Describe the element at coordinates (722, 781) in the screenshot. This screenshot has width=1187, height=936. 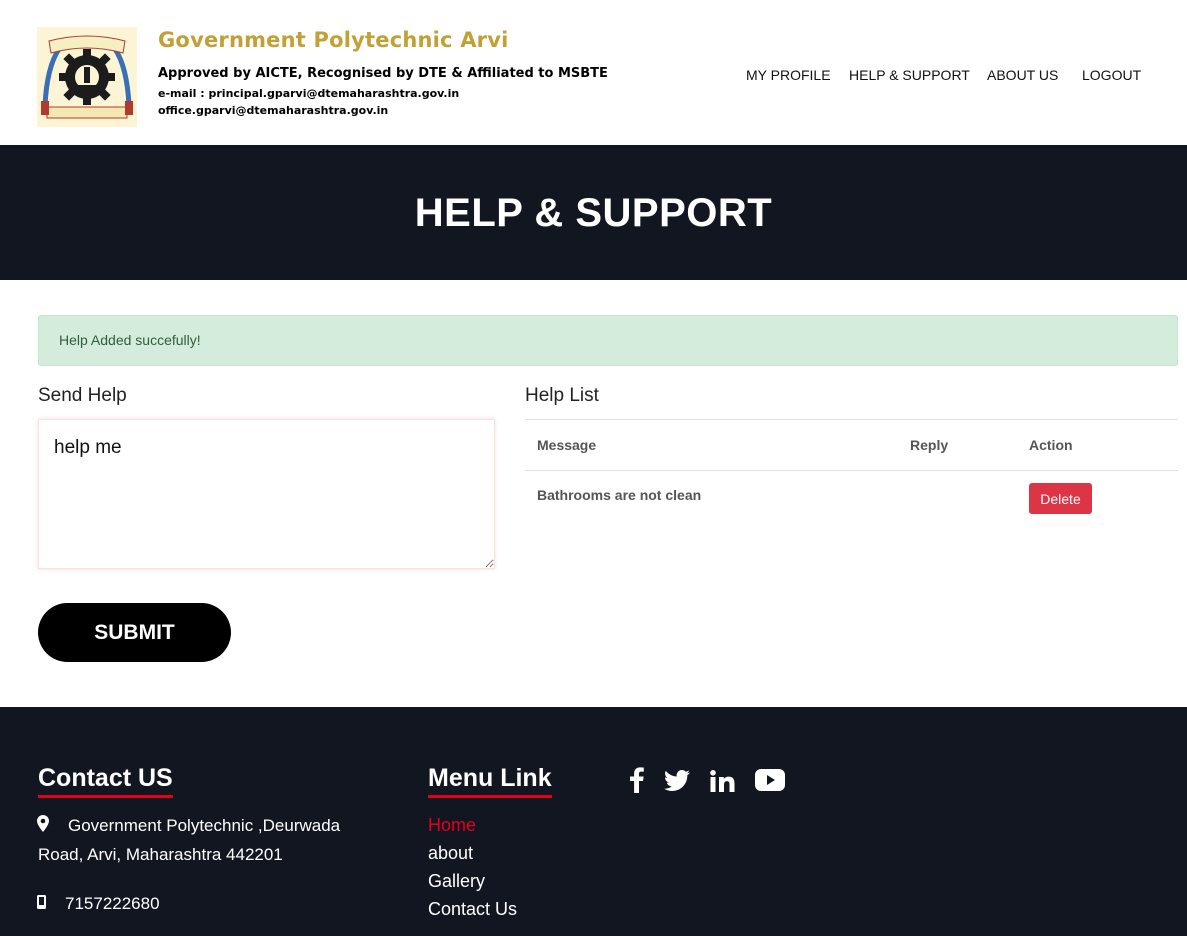
I see `linkedin-icon` at that location.